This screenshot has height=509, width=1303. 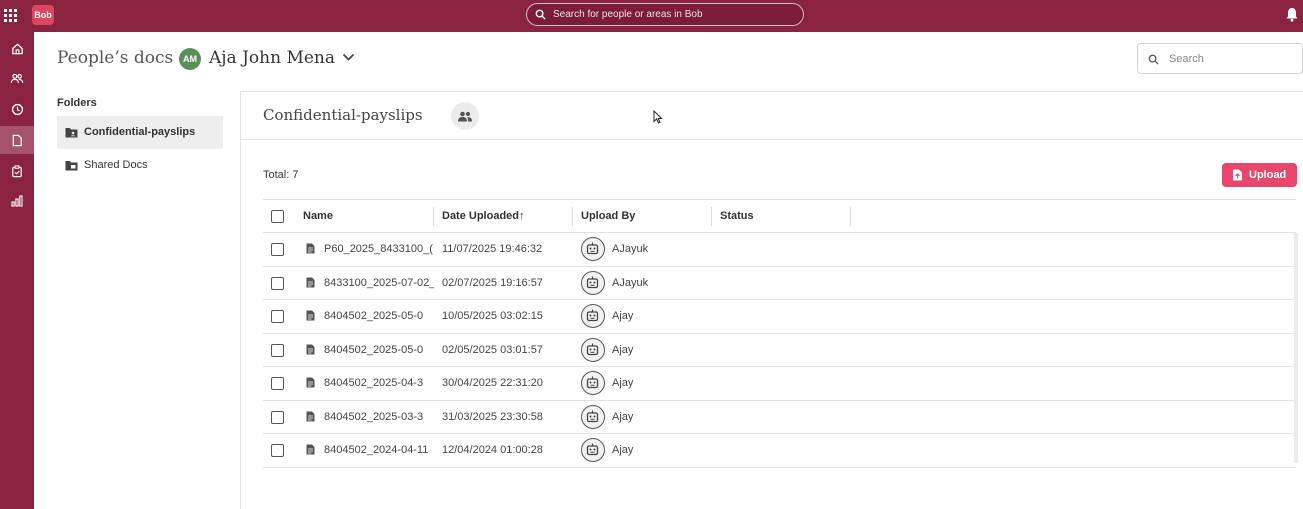 What do you see at coordinates (272, 58) in the screenshot?
I see `person-name-dropdown: Aja John Mena` at bounding box center [272, 58].